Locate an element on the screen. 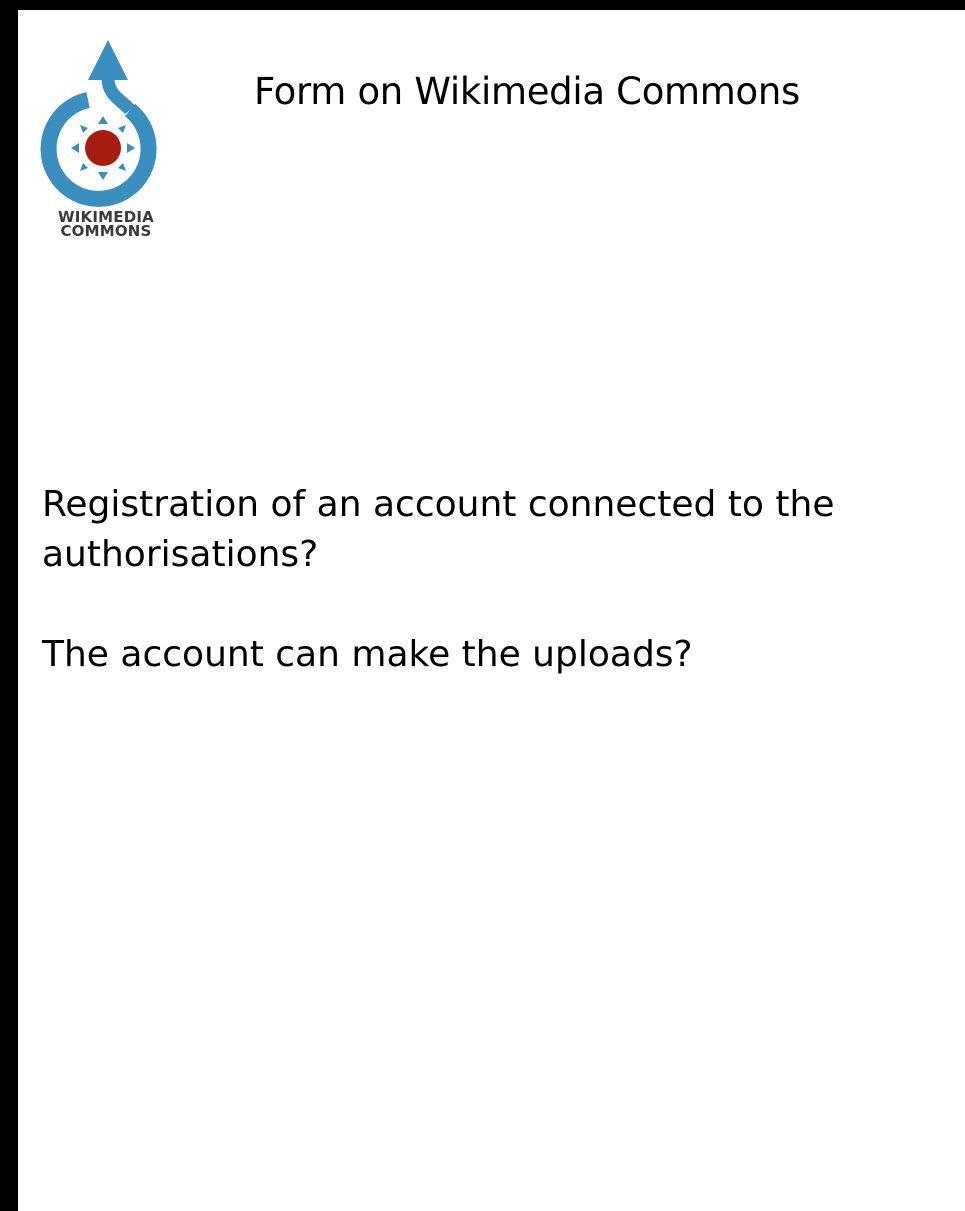  wikimedia-commons-logo: WIKIMEDIA COMMONS is located at coordinates (106, 140).